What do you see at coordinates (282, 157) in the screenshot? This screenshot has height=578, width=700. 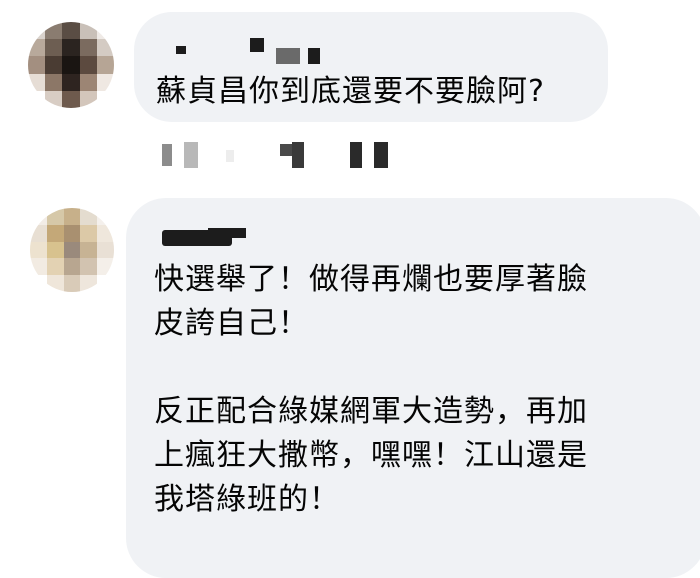 I see `comment-actions-redacted` at bounding box center [282, 157].